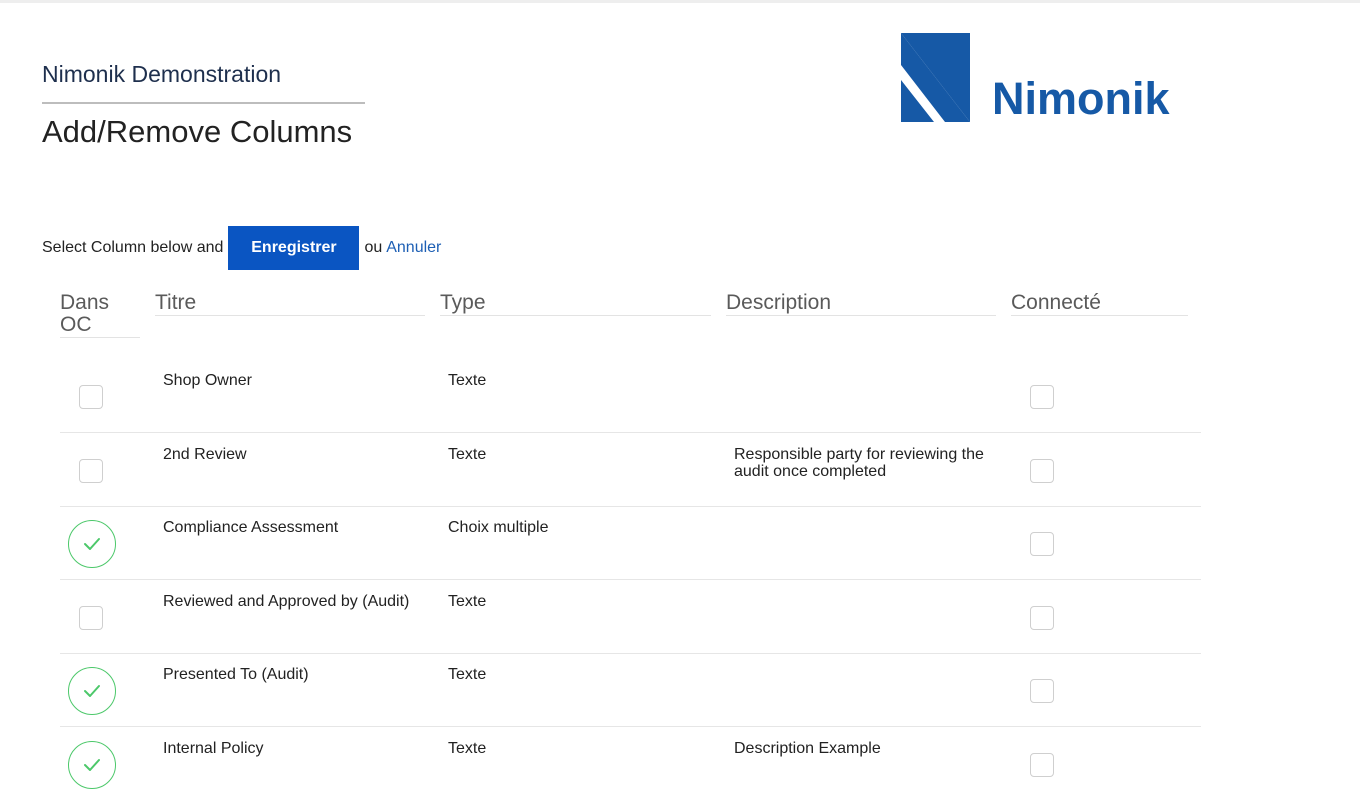 This screenshot has height=800, width=1360. Describe the element at coordinates (205, 454) in the screenshot. I see `row-title: 2nd Review` at that location.